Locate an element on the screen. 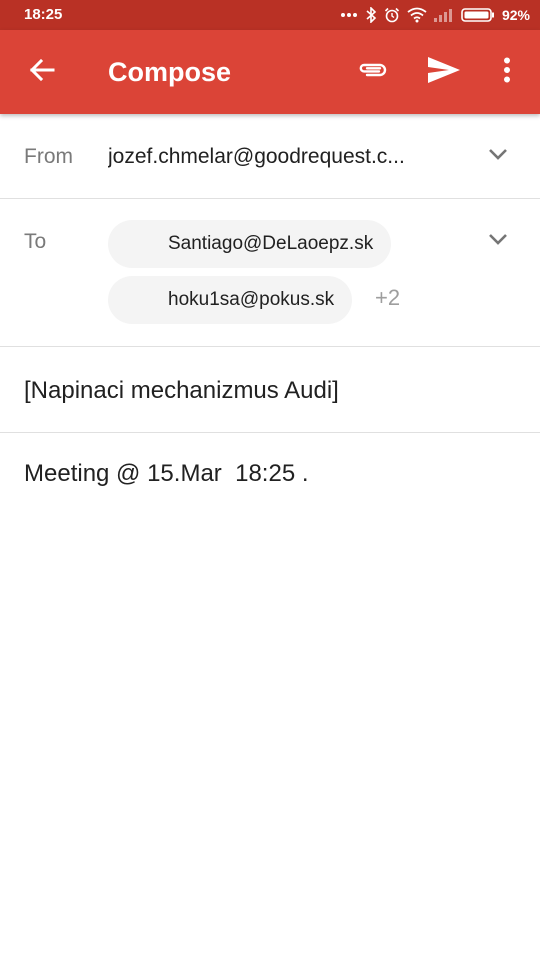 The image size is (540, 960). more-recipients-count: +2 is located at coordinates (387, 298).